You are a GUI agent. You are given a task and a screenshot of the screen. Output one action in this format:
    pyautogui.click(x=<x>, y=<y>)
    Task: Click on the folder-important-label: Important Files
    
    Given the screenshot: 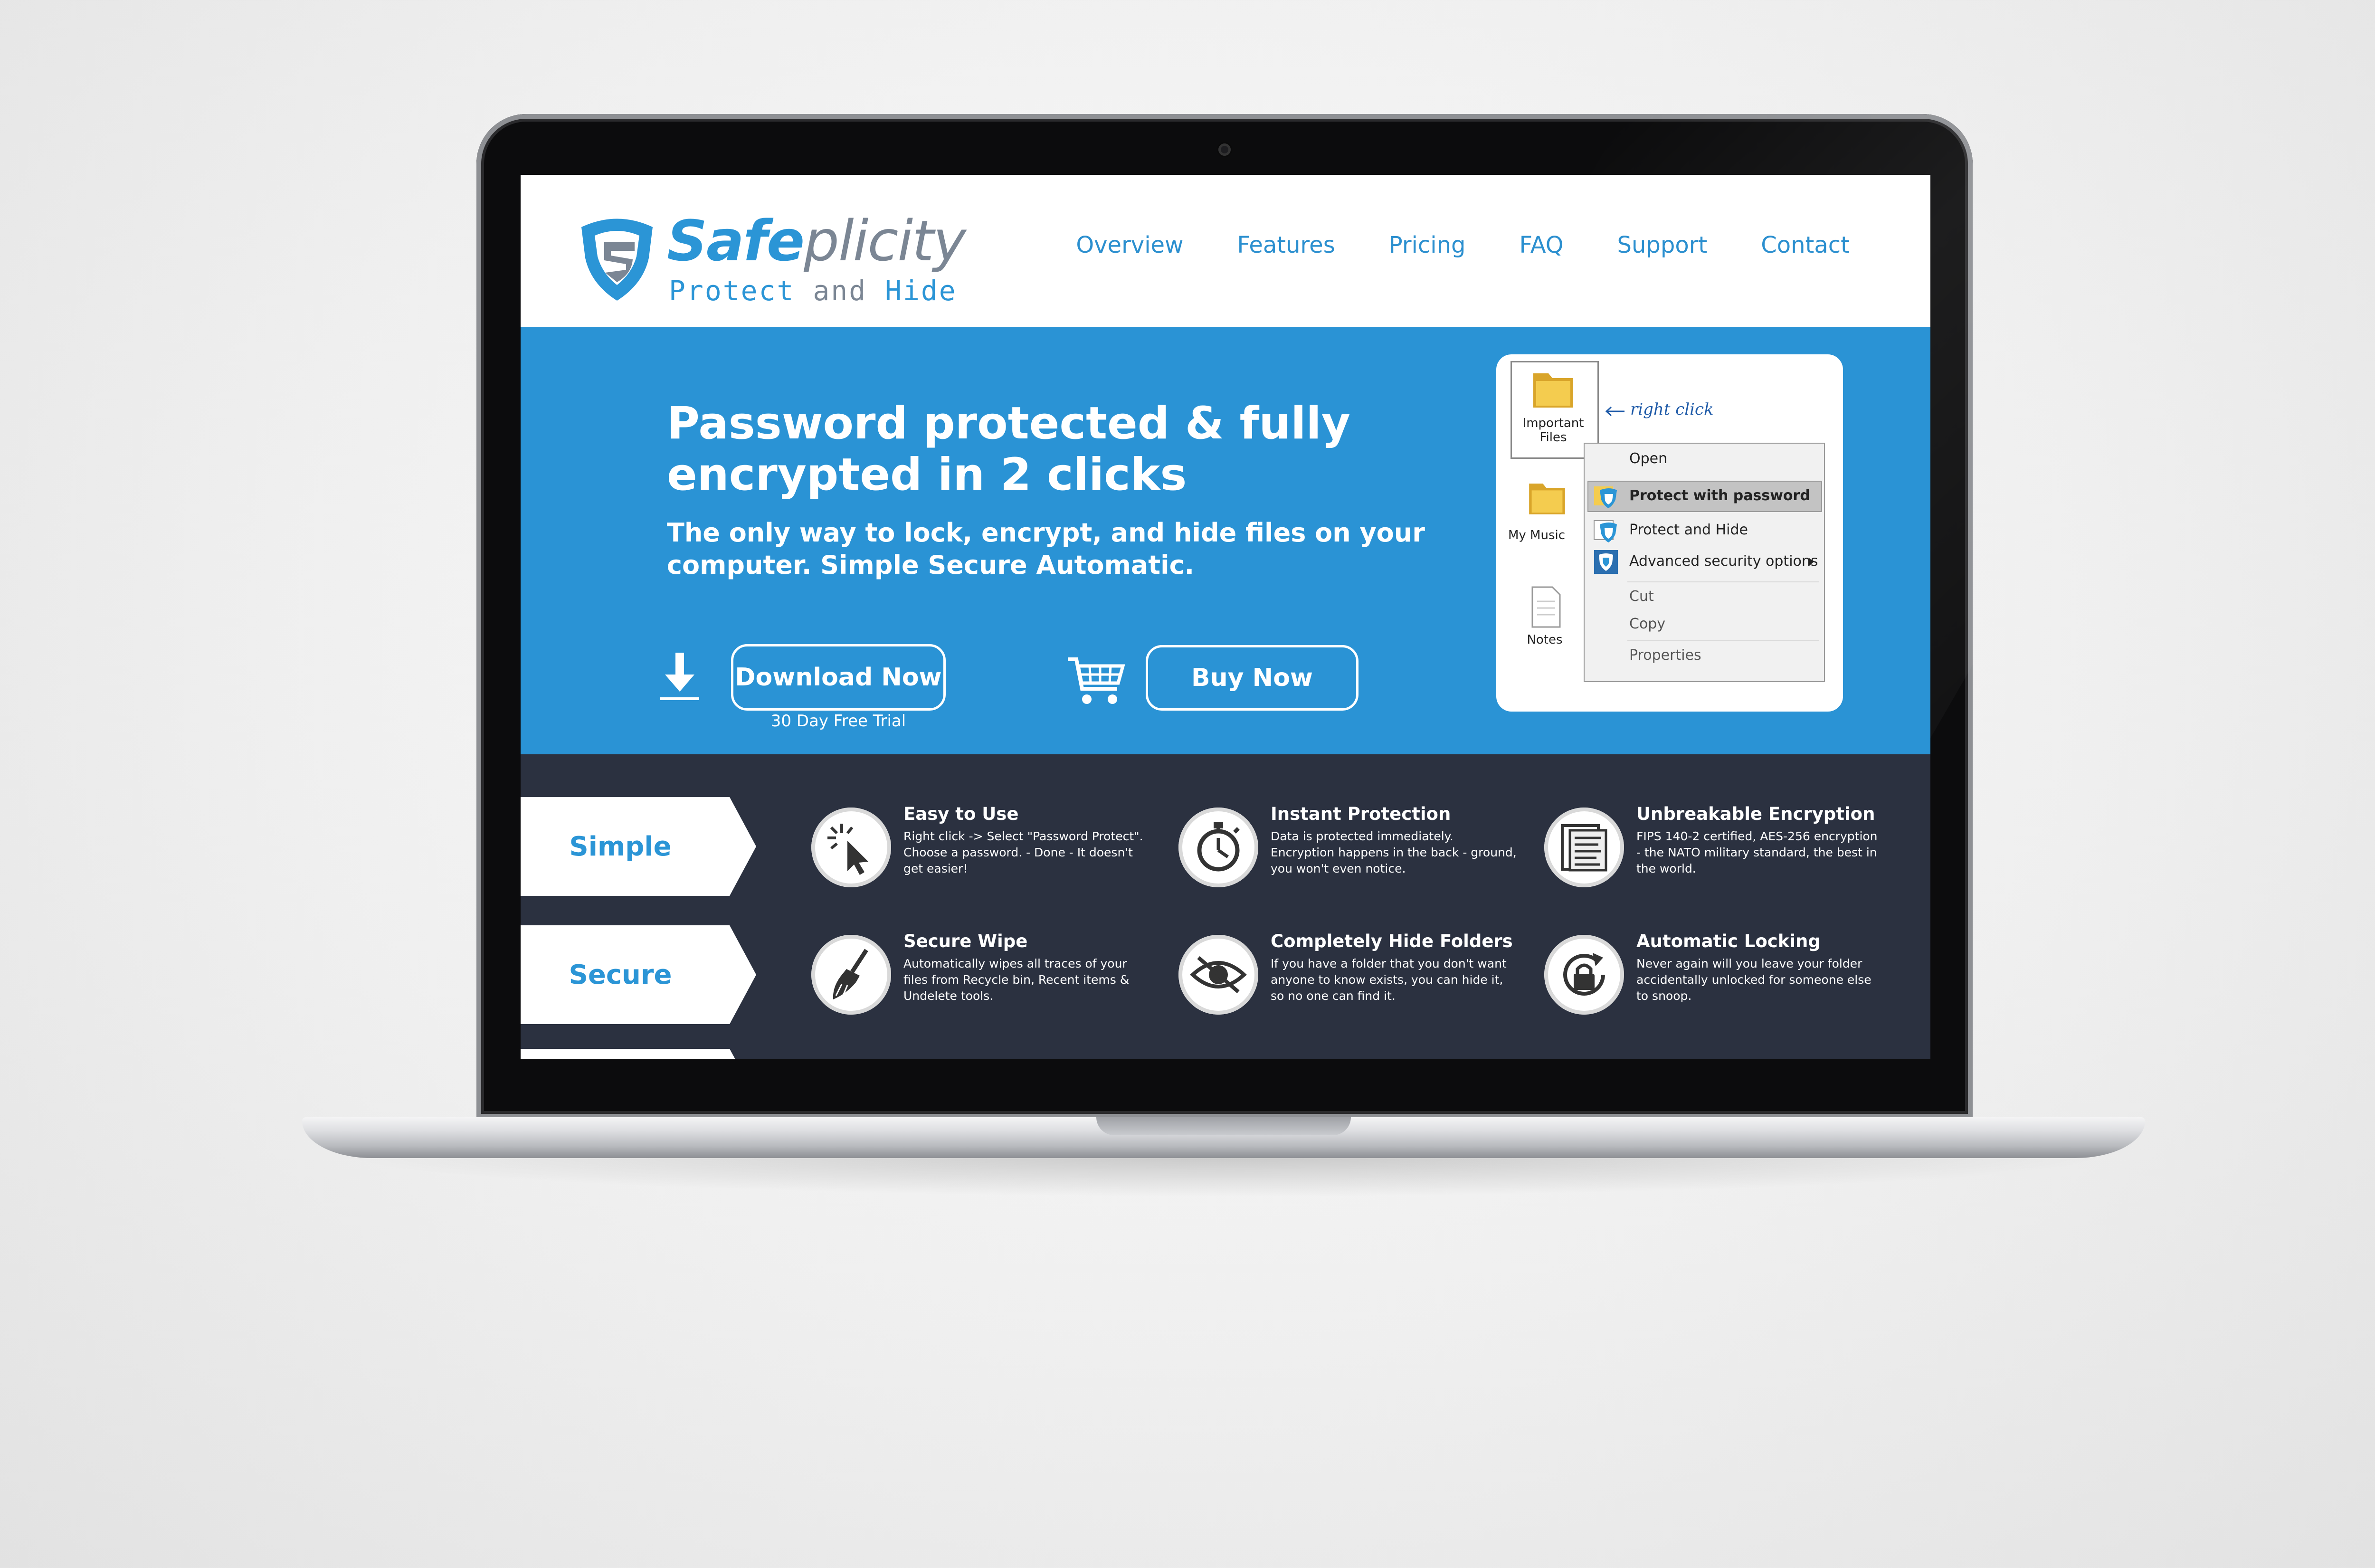 What is the action you would take?
    pyautogui.click(x=1553, y=430)
    